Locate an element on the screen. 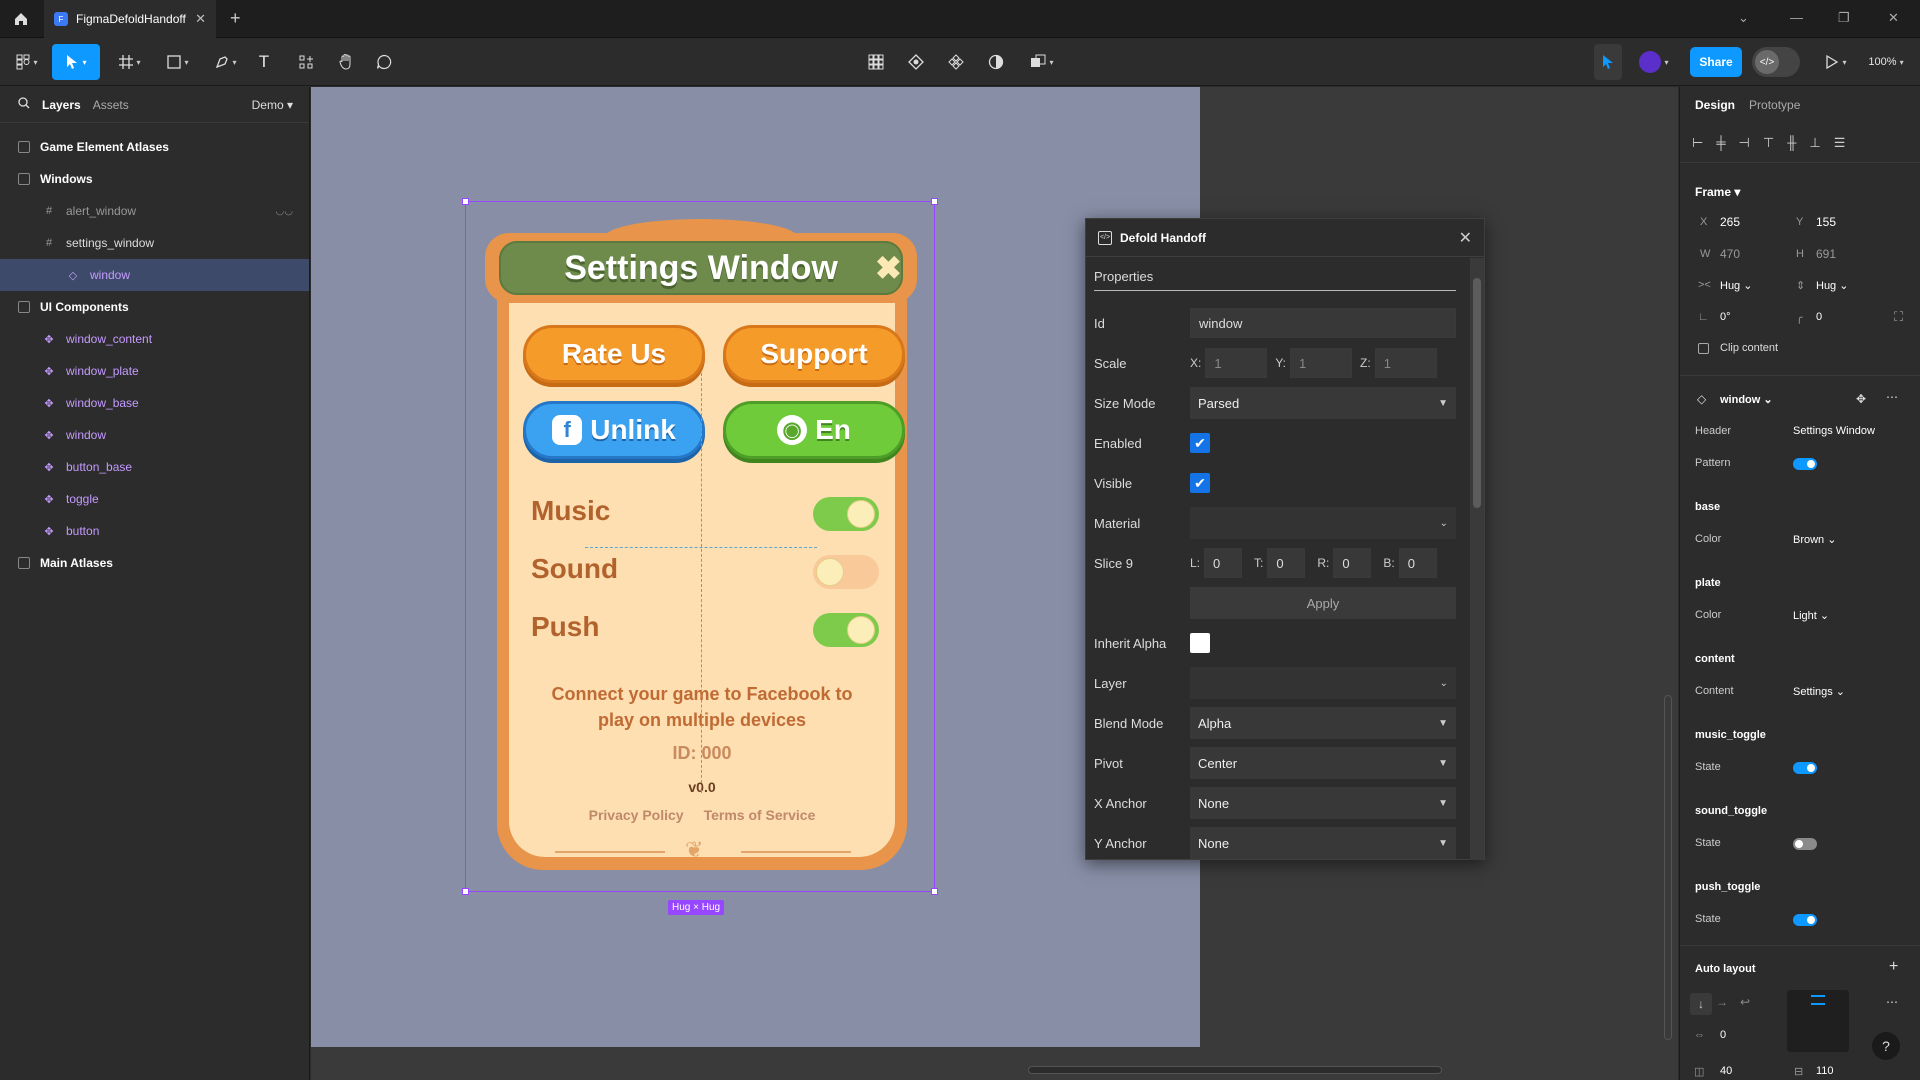 This screenshot has height=1080, width=1920. content-select: Settings ⌄ is located at coordinates (1819, 691).